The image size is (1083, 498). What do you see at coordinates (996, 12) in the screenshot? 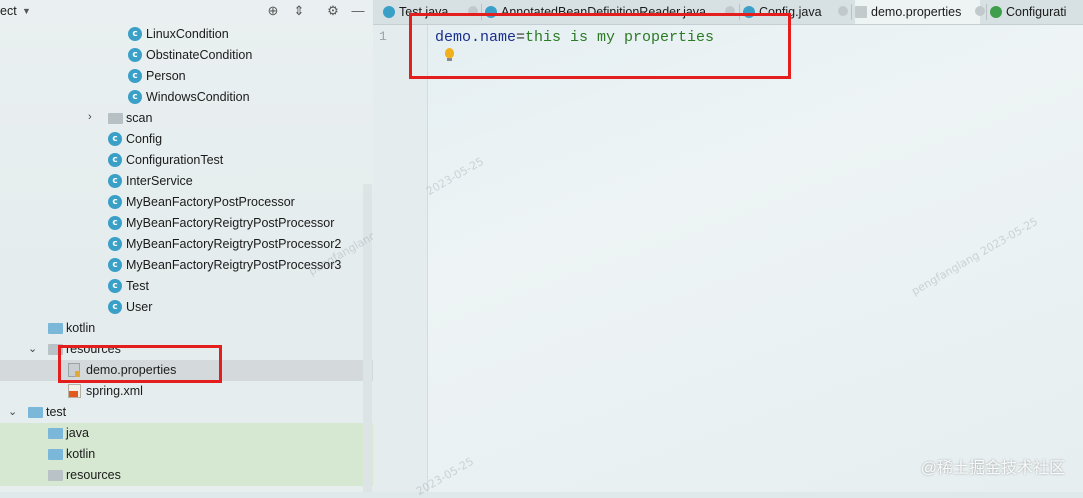
I see `annotation-icon` at bounding box center [996, 12].